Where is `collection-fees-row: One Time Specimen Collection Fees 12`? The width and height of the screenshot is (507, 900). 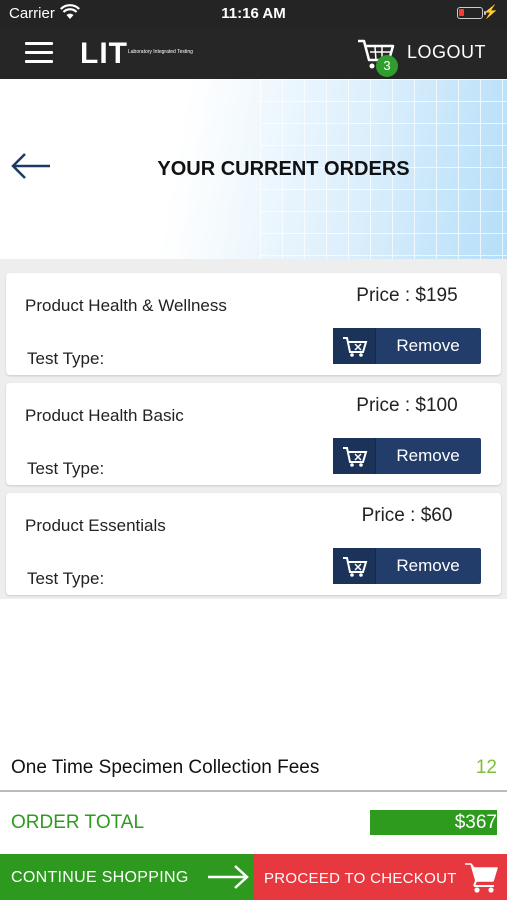
collection-fees-row: One Time Specimen Collection Fees 12 is located at coordinates (253, 768).